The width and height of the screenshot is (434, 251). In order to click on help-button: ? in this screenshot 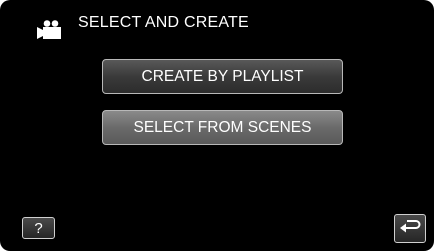, I will do `click(38, 228)`.